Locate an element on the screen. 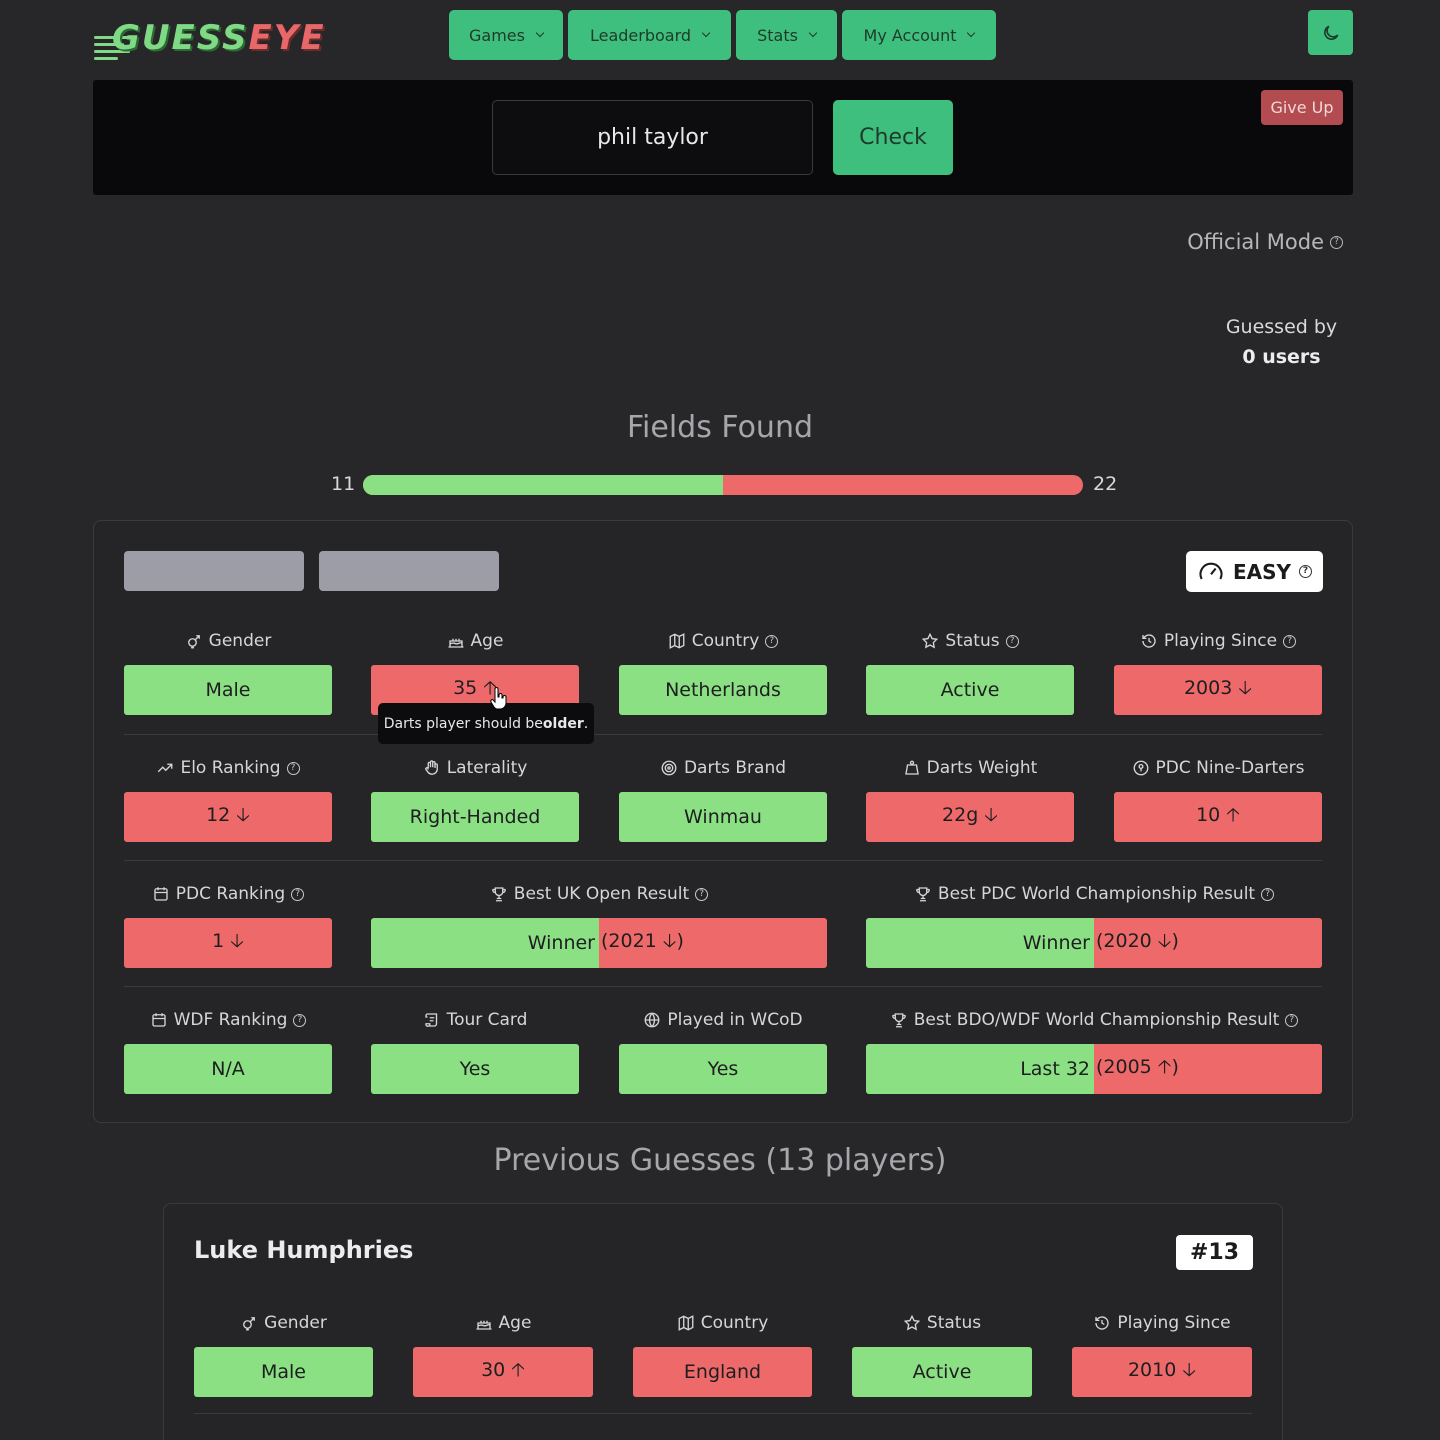 The width and height of the screenshot is (1440, 1440). nav-games-label: Games is located at coordinates (497, 35).